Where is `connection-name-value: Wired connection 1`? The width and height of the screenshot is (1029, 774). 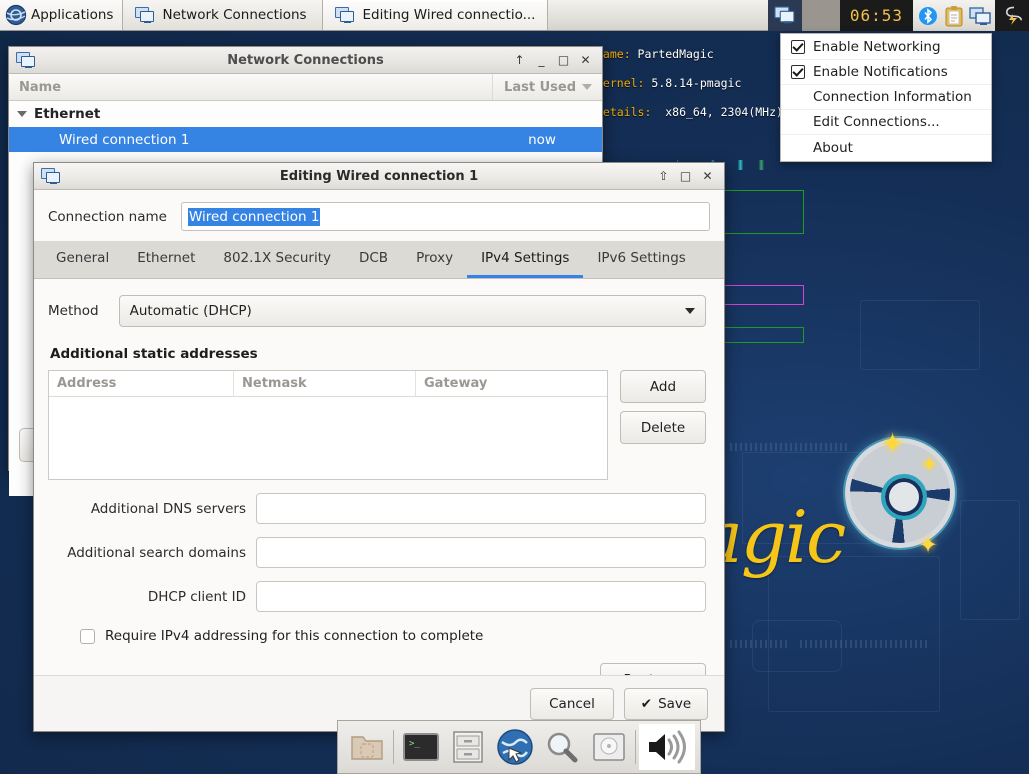 connection-name-value: Wired connection 1 is located at coordinates (254, 216).